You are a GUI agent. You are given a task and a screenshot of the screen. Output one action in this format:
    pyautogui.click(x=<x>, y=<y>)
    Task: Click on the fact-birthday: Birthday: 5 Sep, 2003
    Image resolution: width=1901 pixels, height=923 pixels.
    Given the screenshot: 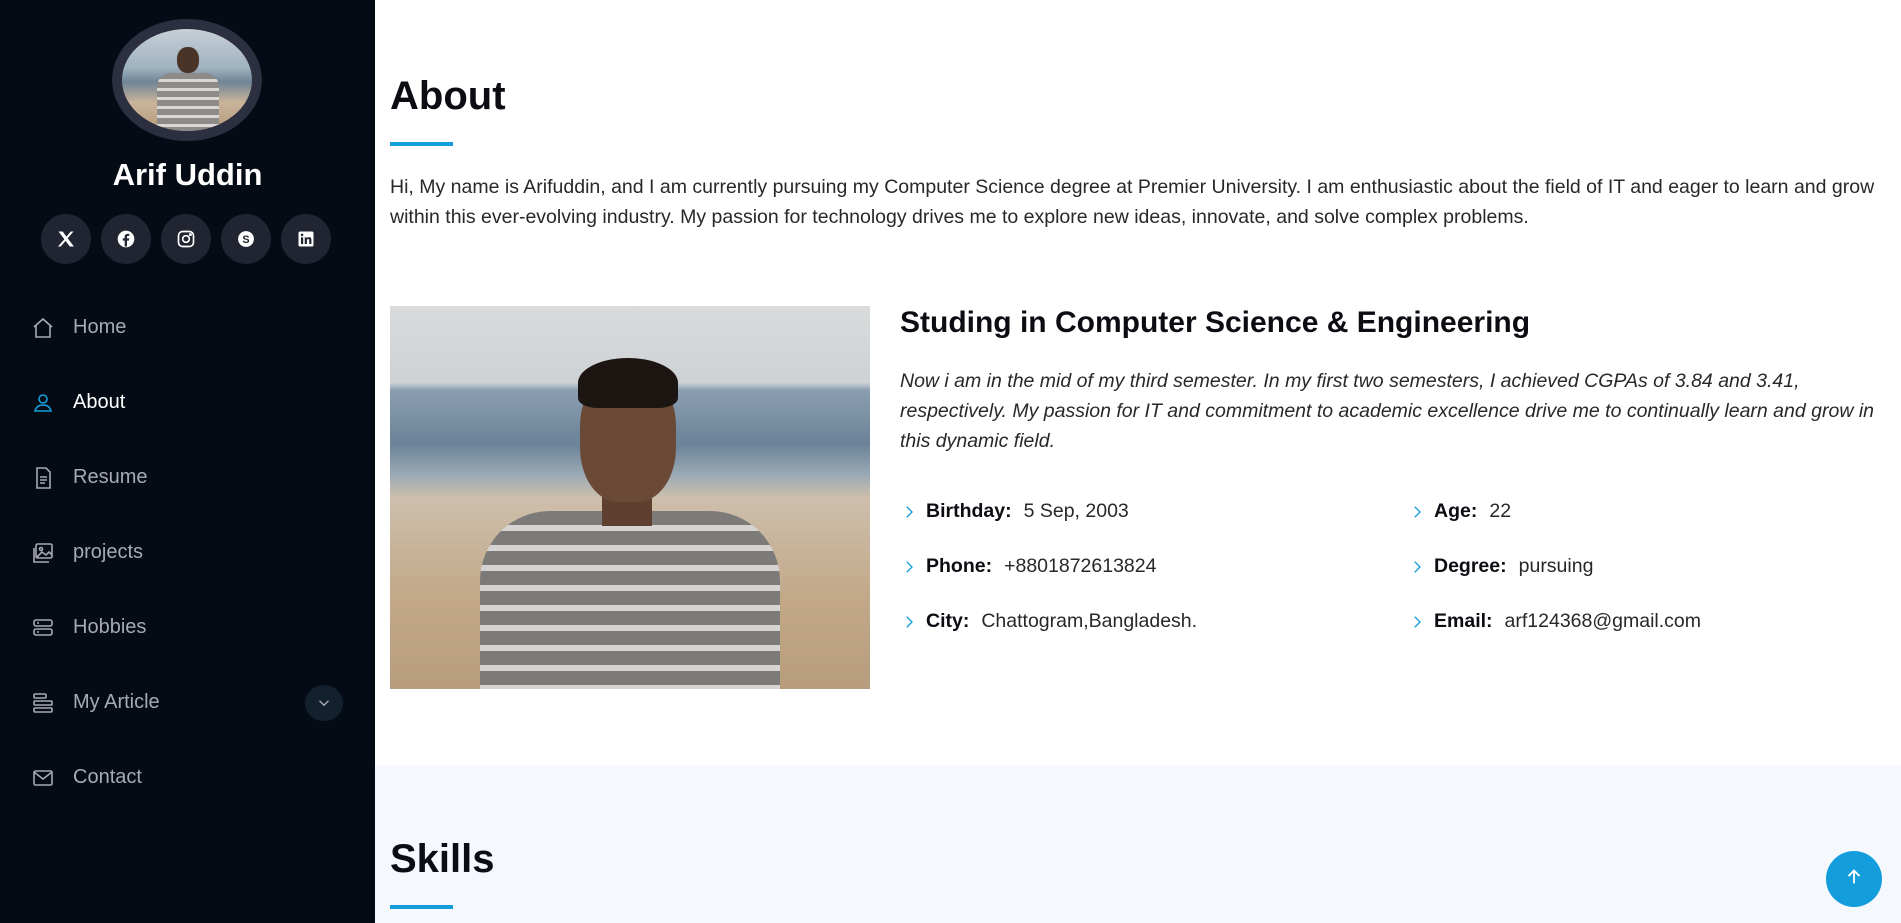 What is the action you would take?
    pyautogui.click(x=1014, y=511)
    